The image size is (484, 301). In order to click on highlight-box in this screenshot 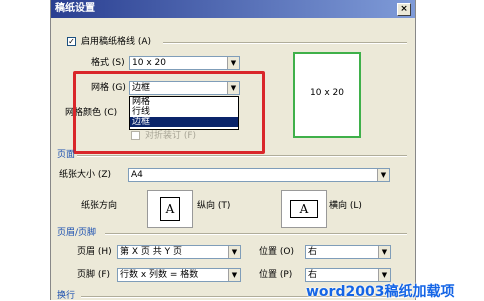, I will do `click(169, 112)`.